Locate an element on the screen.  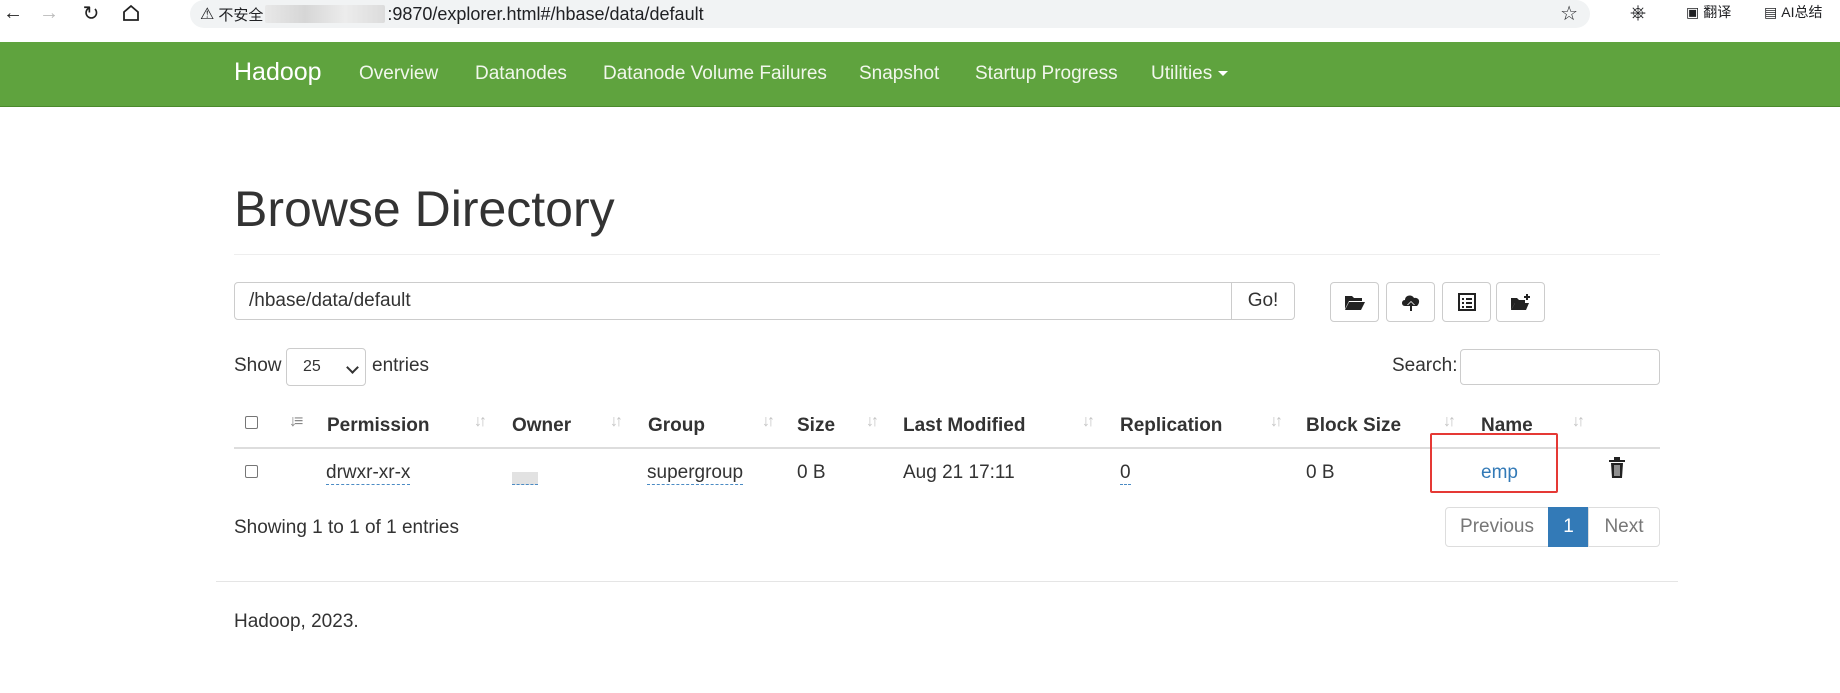
search-input is located at coordinates (1560, 367).